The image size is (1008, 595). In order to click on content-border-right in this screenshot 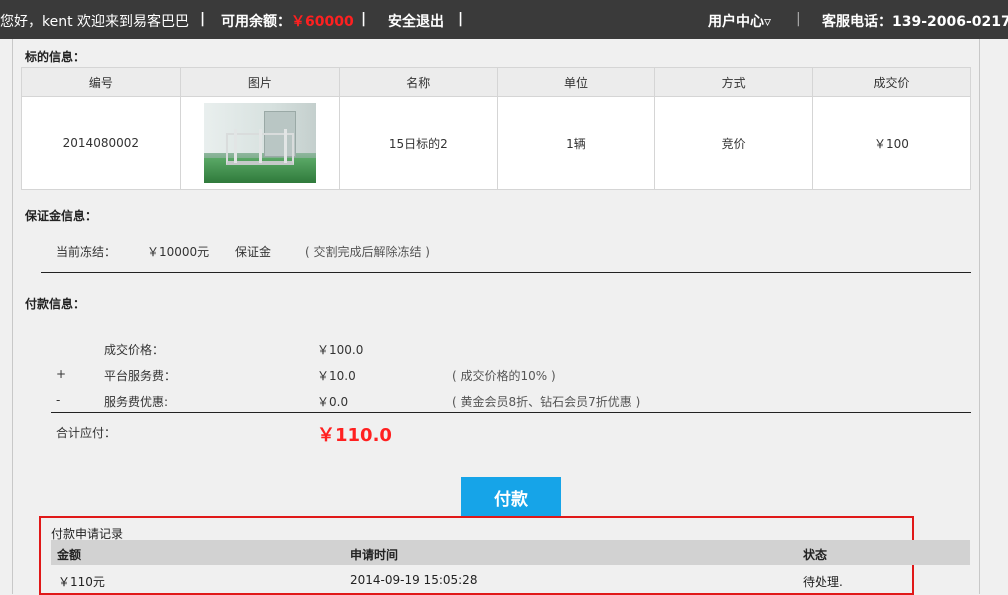, I will do `click(979, 316)`.